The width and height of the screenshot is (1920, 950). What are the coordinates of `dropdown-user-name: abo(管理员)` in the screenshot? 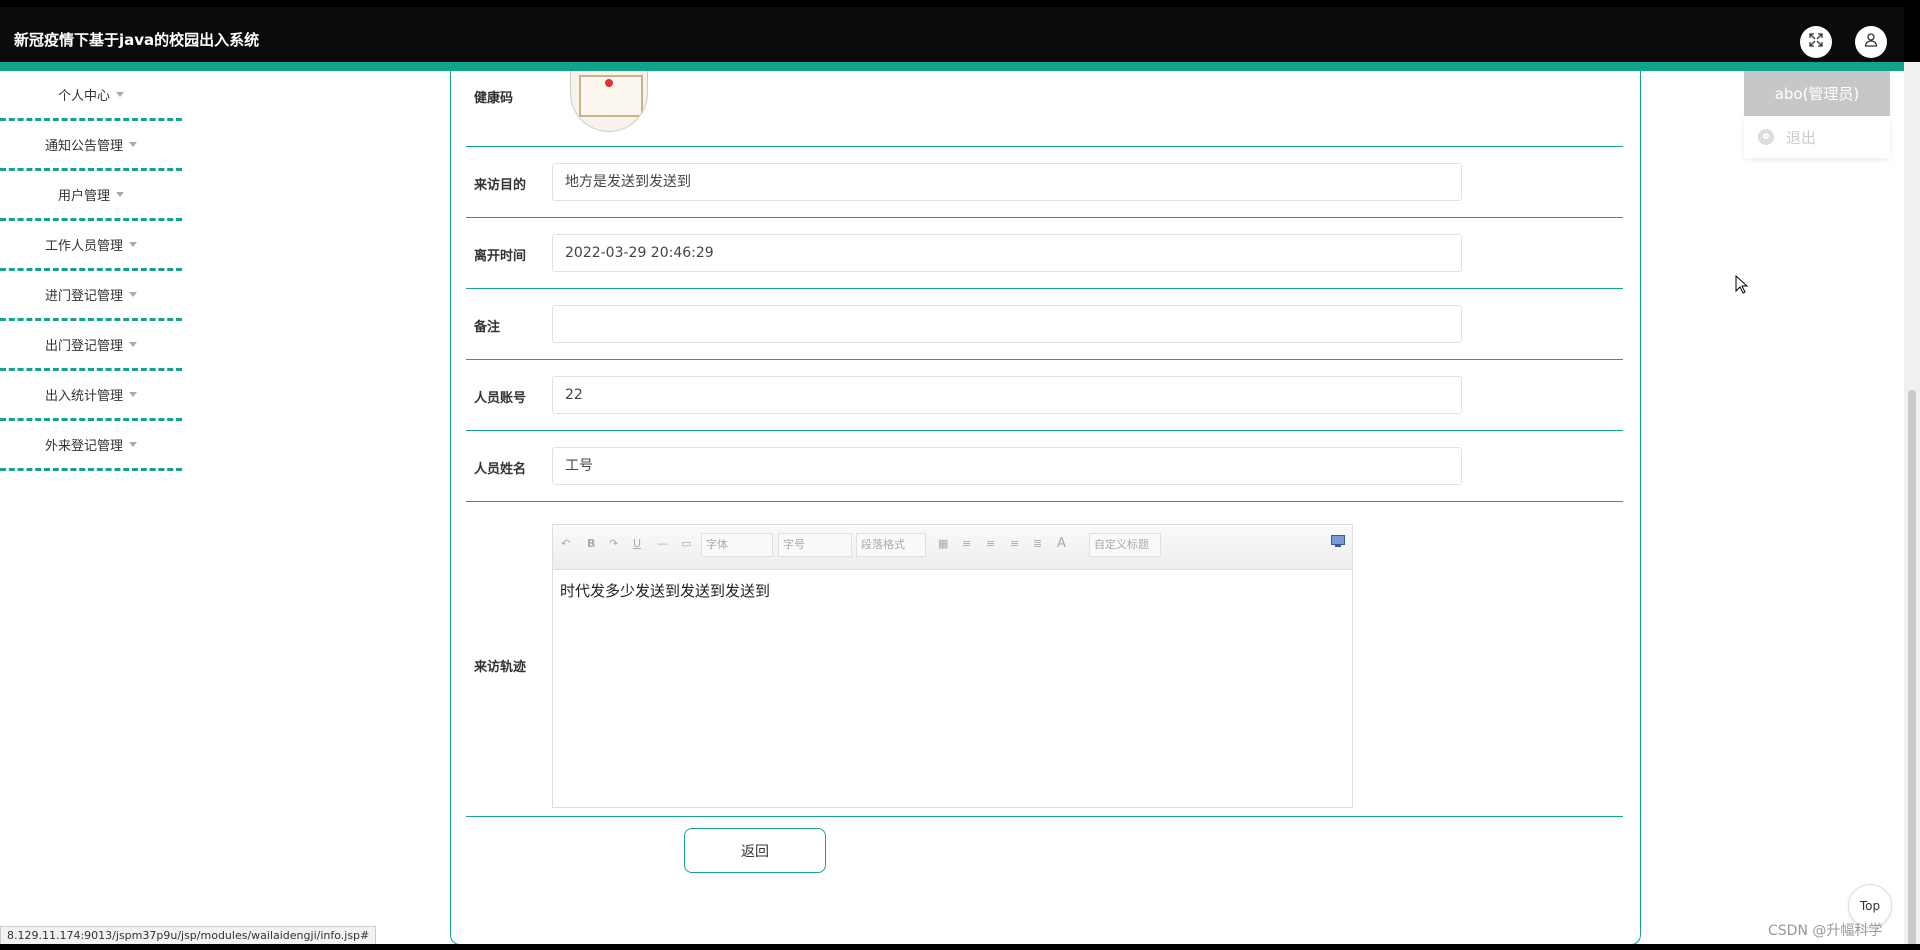 It's located at (1817, 93).